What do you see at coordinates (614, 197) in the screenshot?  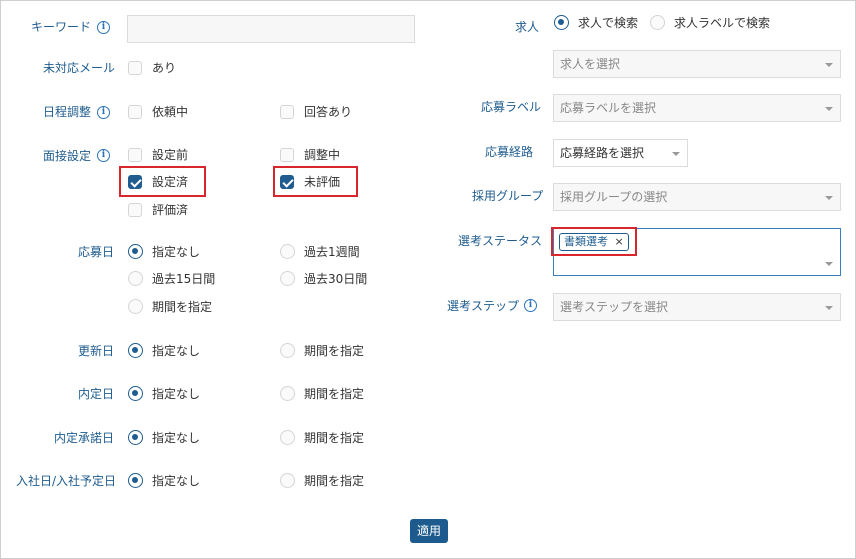 I see `hiring-group-select-placeholder: 採用グループの選択` at bounding box center [614, 197].